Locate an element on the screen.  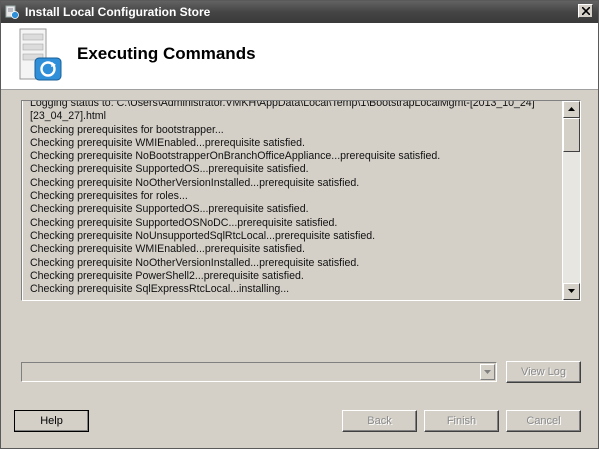
view-log-label: View Log is located at coordinates (543, 372).